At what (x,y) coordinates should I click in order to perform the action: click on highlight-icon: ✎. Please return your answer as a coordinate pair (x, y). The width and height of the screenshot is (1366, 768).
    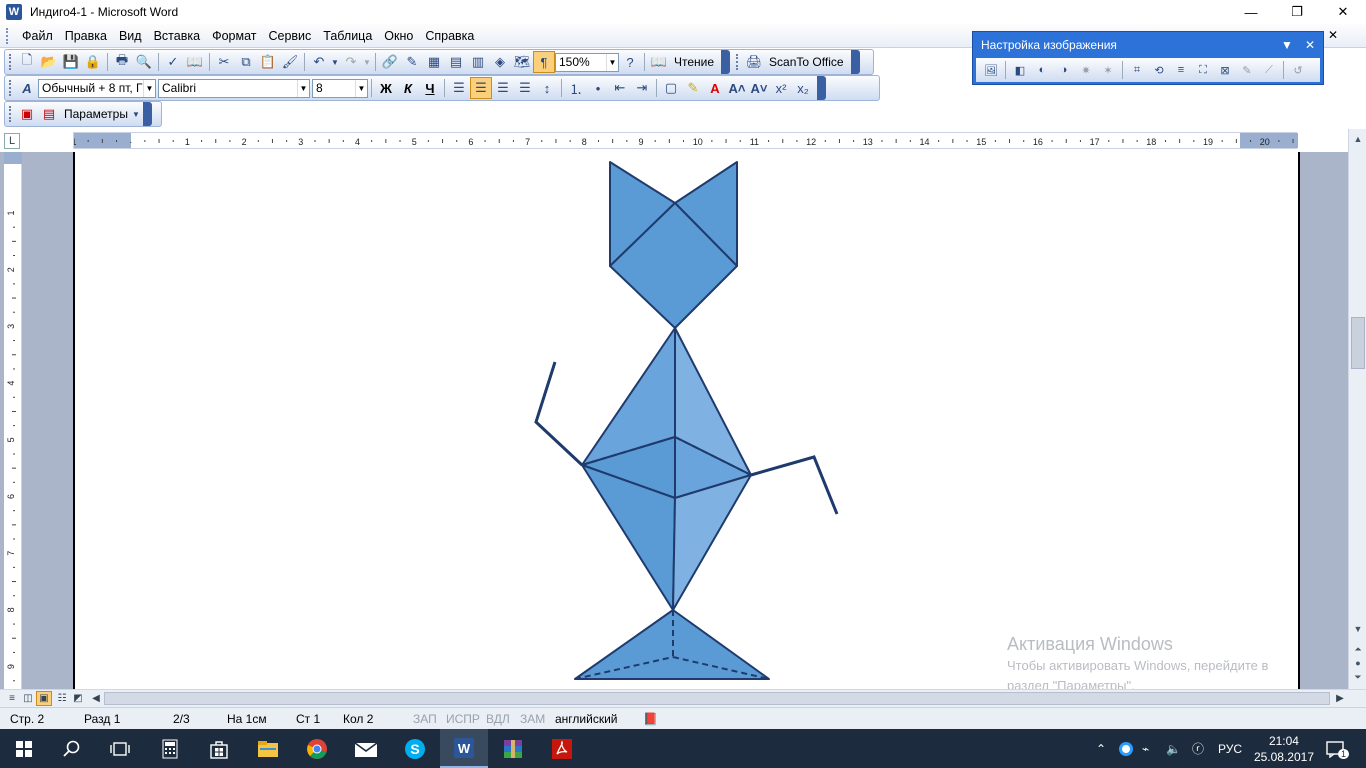
    Looking at the image, I should click on (693, 88).